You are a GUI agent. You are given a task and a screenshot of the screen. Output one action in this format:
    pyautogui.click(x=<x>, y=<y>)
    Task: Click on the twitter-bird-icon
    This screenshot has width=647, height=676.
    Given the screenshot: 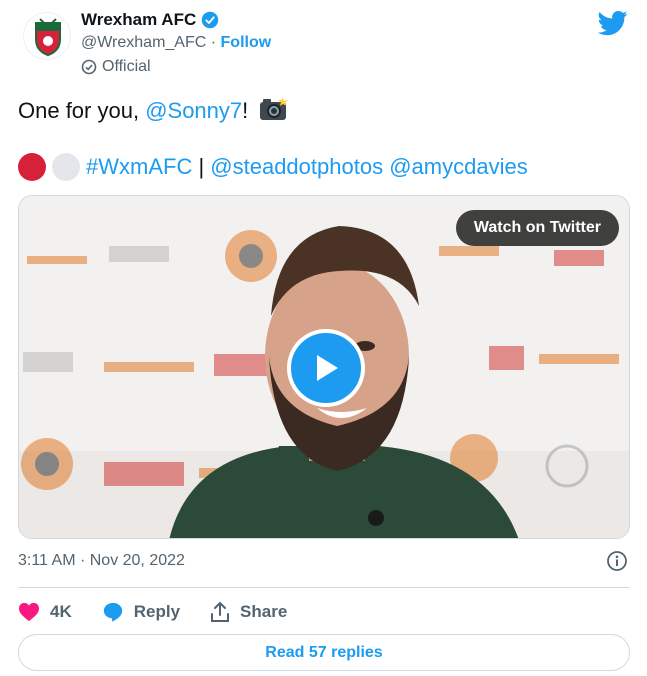 What is the action you would take?
    pyautogui.click(x=613, y=23)
    